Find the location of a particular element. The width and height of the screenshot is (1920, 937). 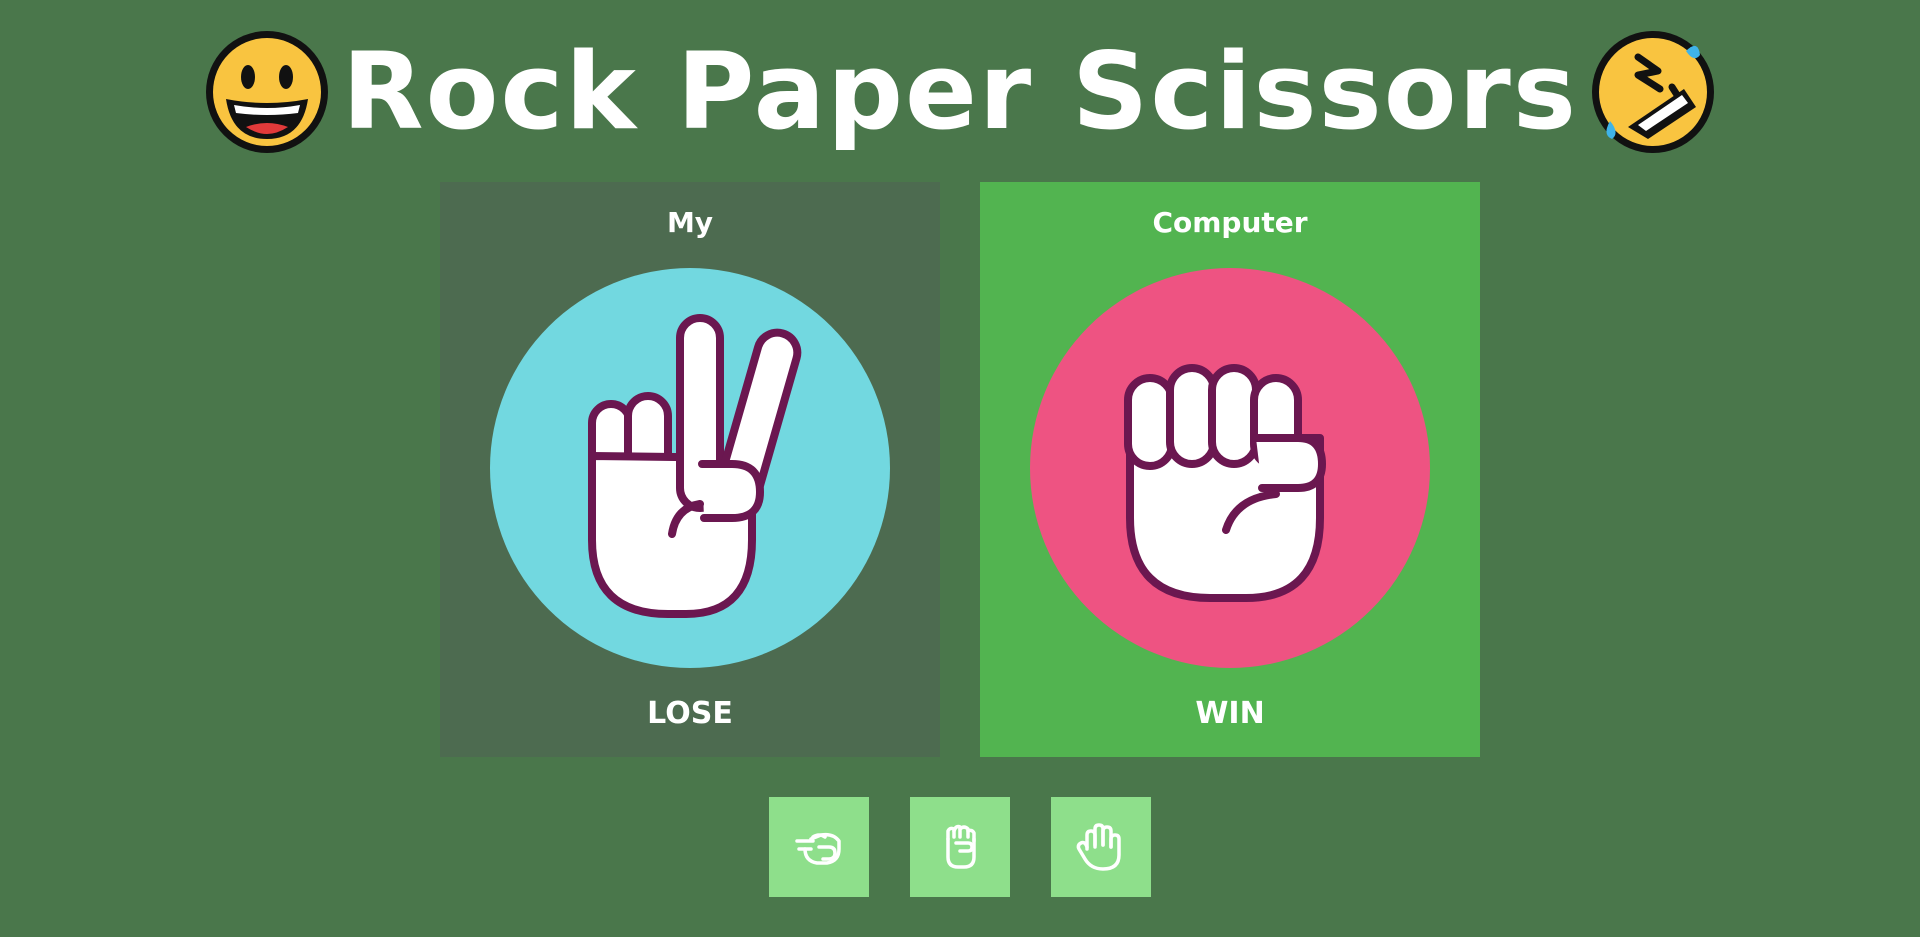

player-choice-display is located at coordinates (690, 468).